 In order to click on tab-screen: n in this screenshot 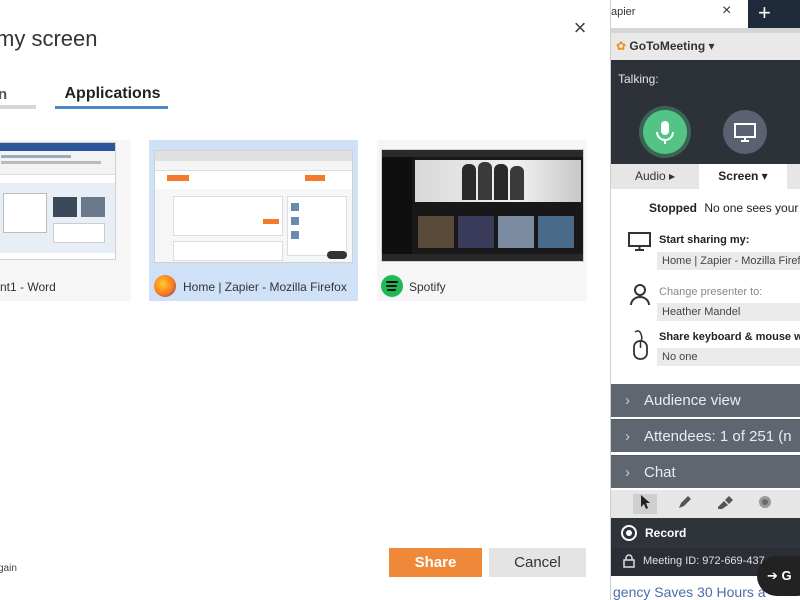, I will do `click(3, 94)`.